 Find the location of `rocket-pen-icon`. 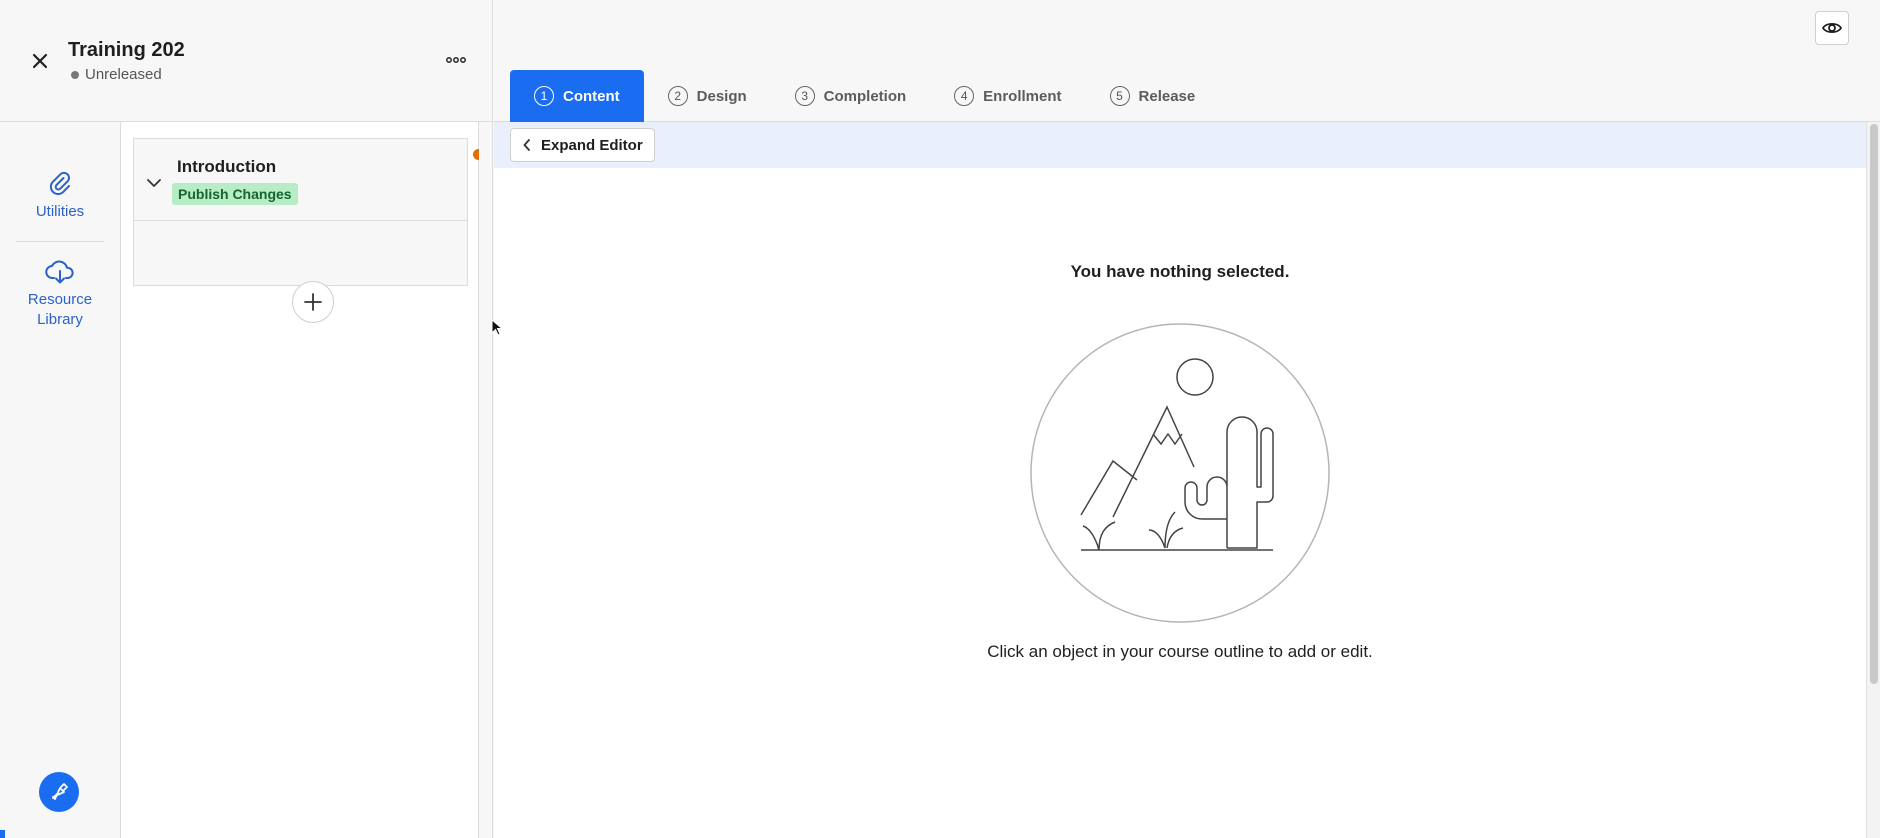

rocket-pen-icon is located at coordinates (60, 791).